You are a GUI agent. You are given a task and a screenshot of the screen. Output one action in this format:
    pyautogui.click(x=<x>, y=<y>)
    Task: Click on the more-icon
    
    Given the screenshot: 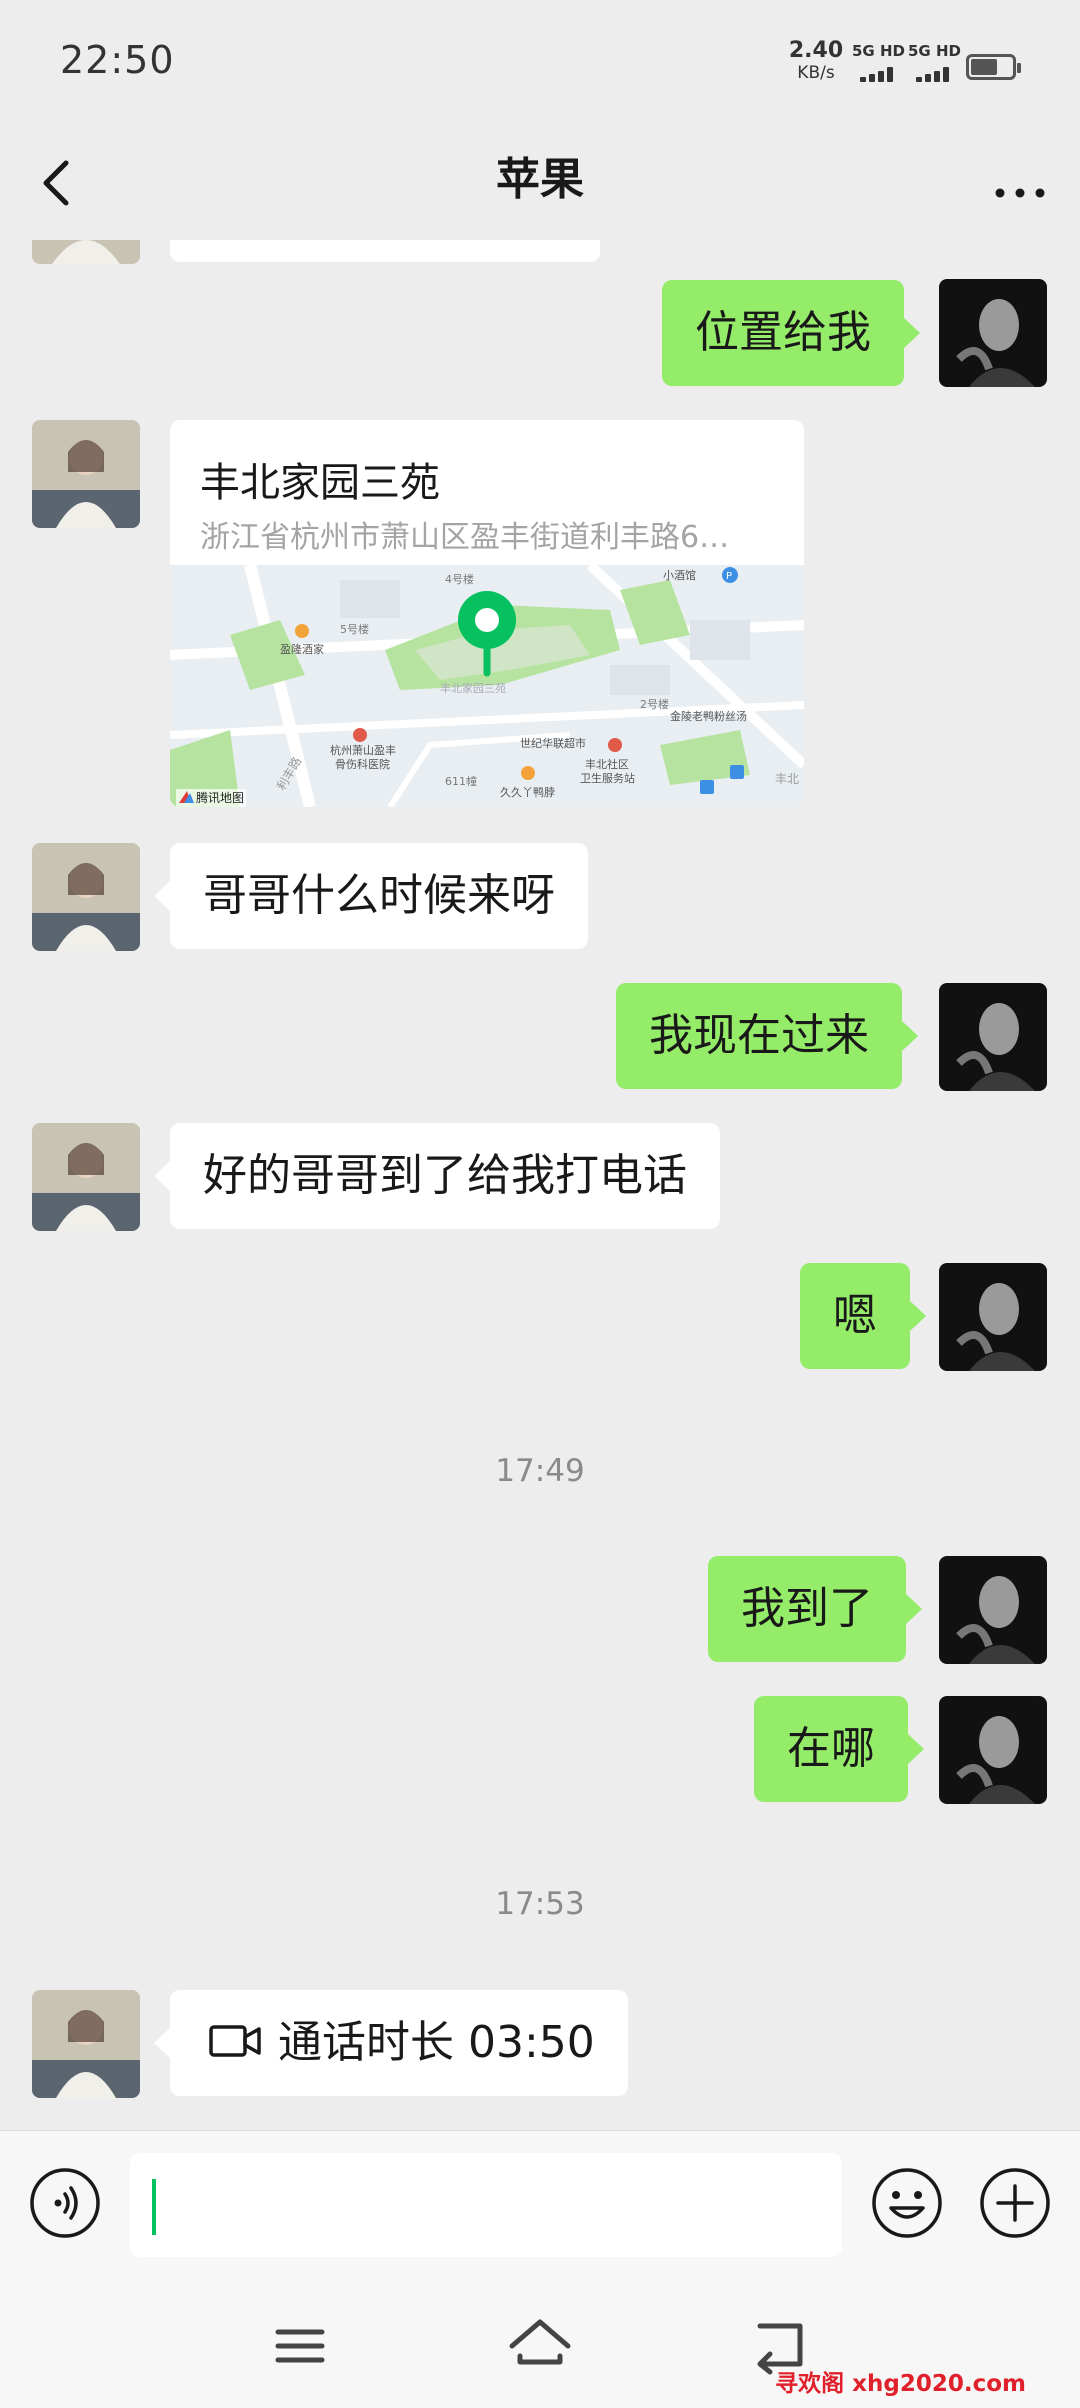 What is the action you would take?
    pyautogui.click(x=1020, y=193)
    